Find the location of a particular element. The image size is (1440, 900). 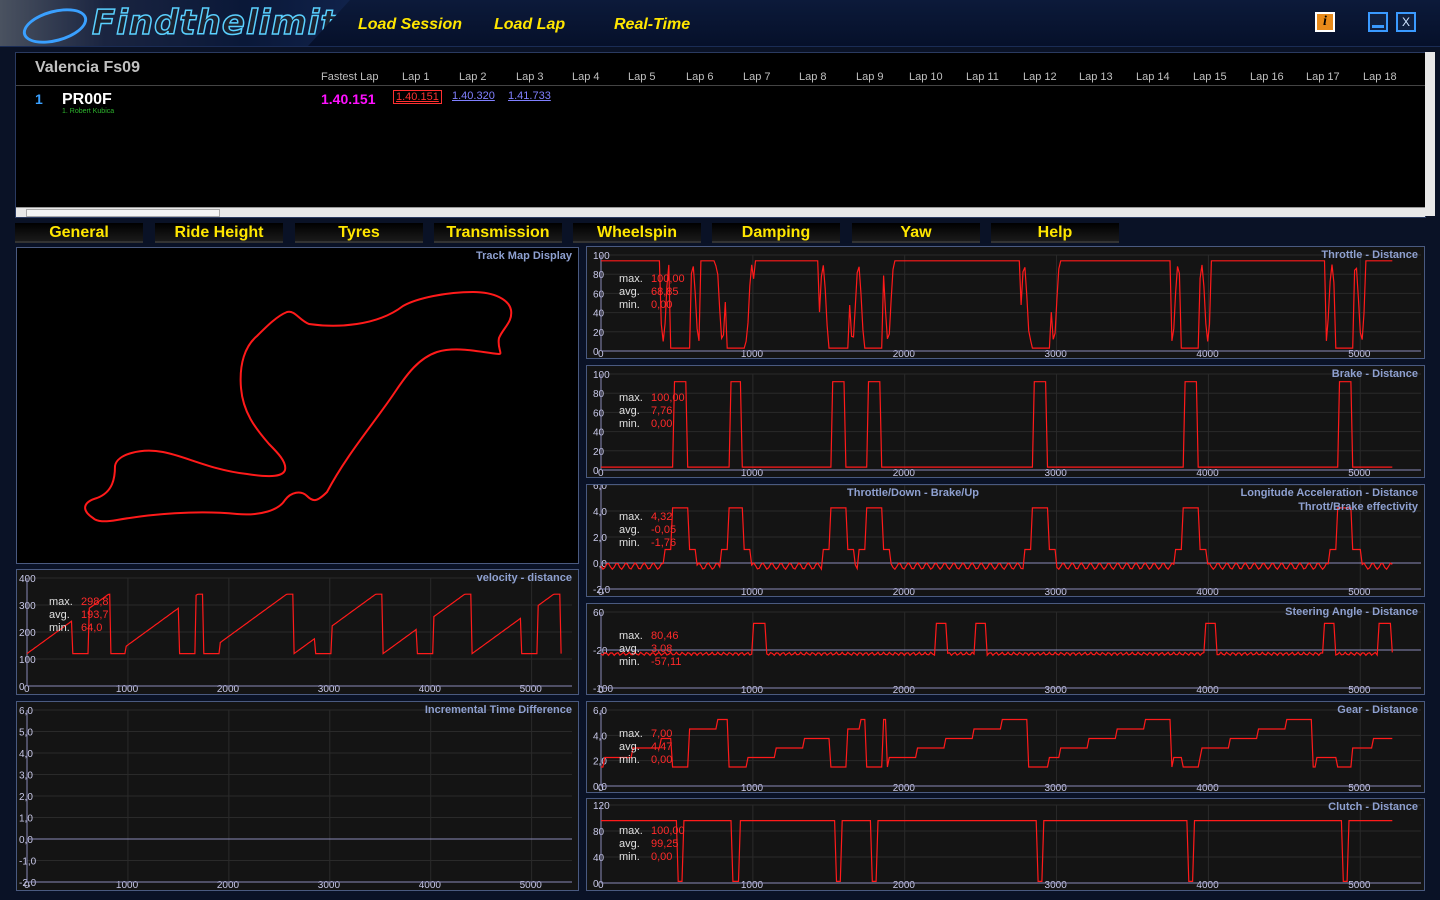

tab-transmission: Transmission is located at coordinates (498, 233).